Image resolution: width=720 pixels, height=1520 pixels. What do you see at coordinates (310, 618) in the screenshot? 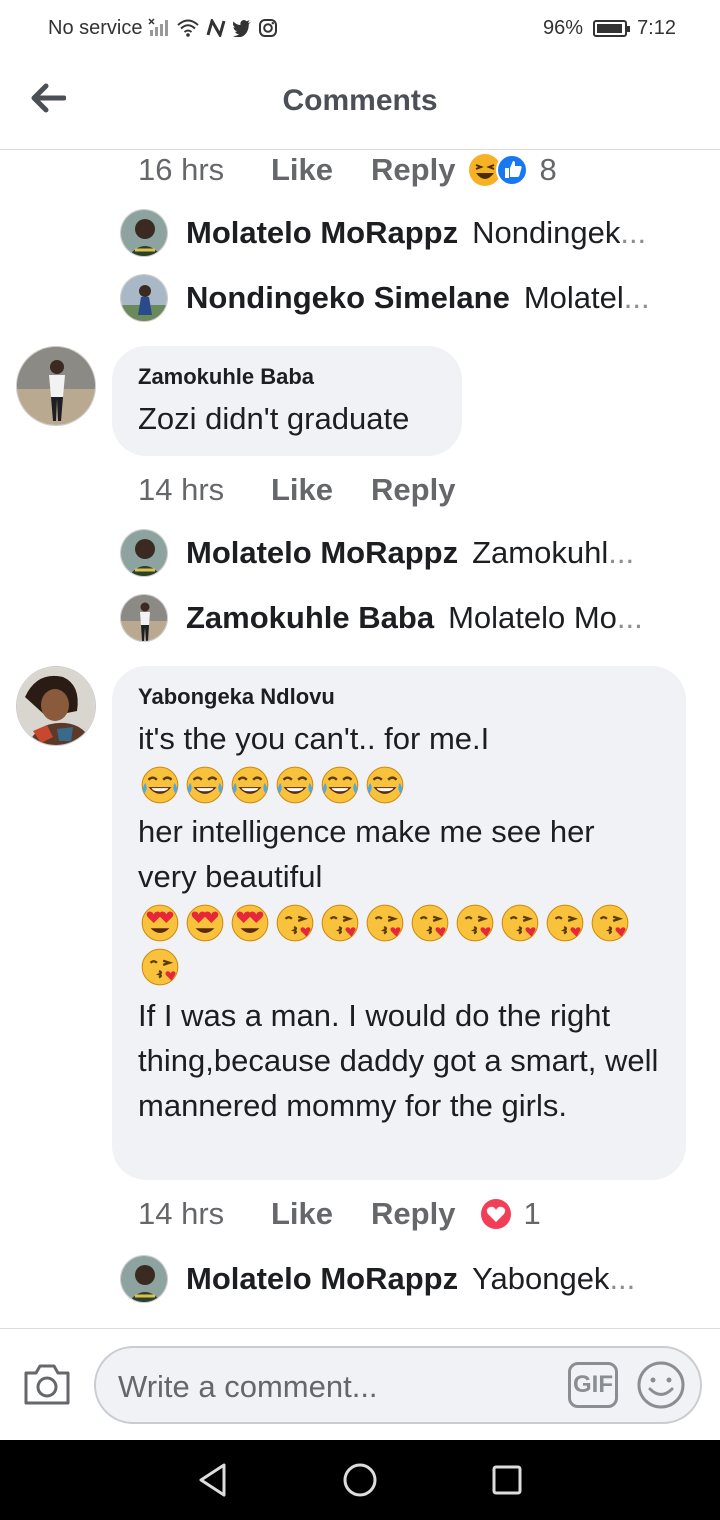
I see `reply-author: Zamokuhle Baba` at bounding box center [310, 618].